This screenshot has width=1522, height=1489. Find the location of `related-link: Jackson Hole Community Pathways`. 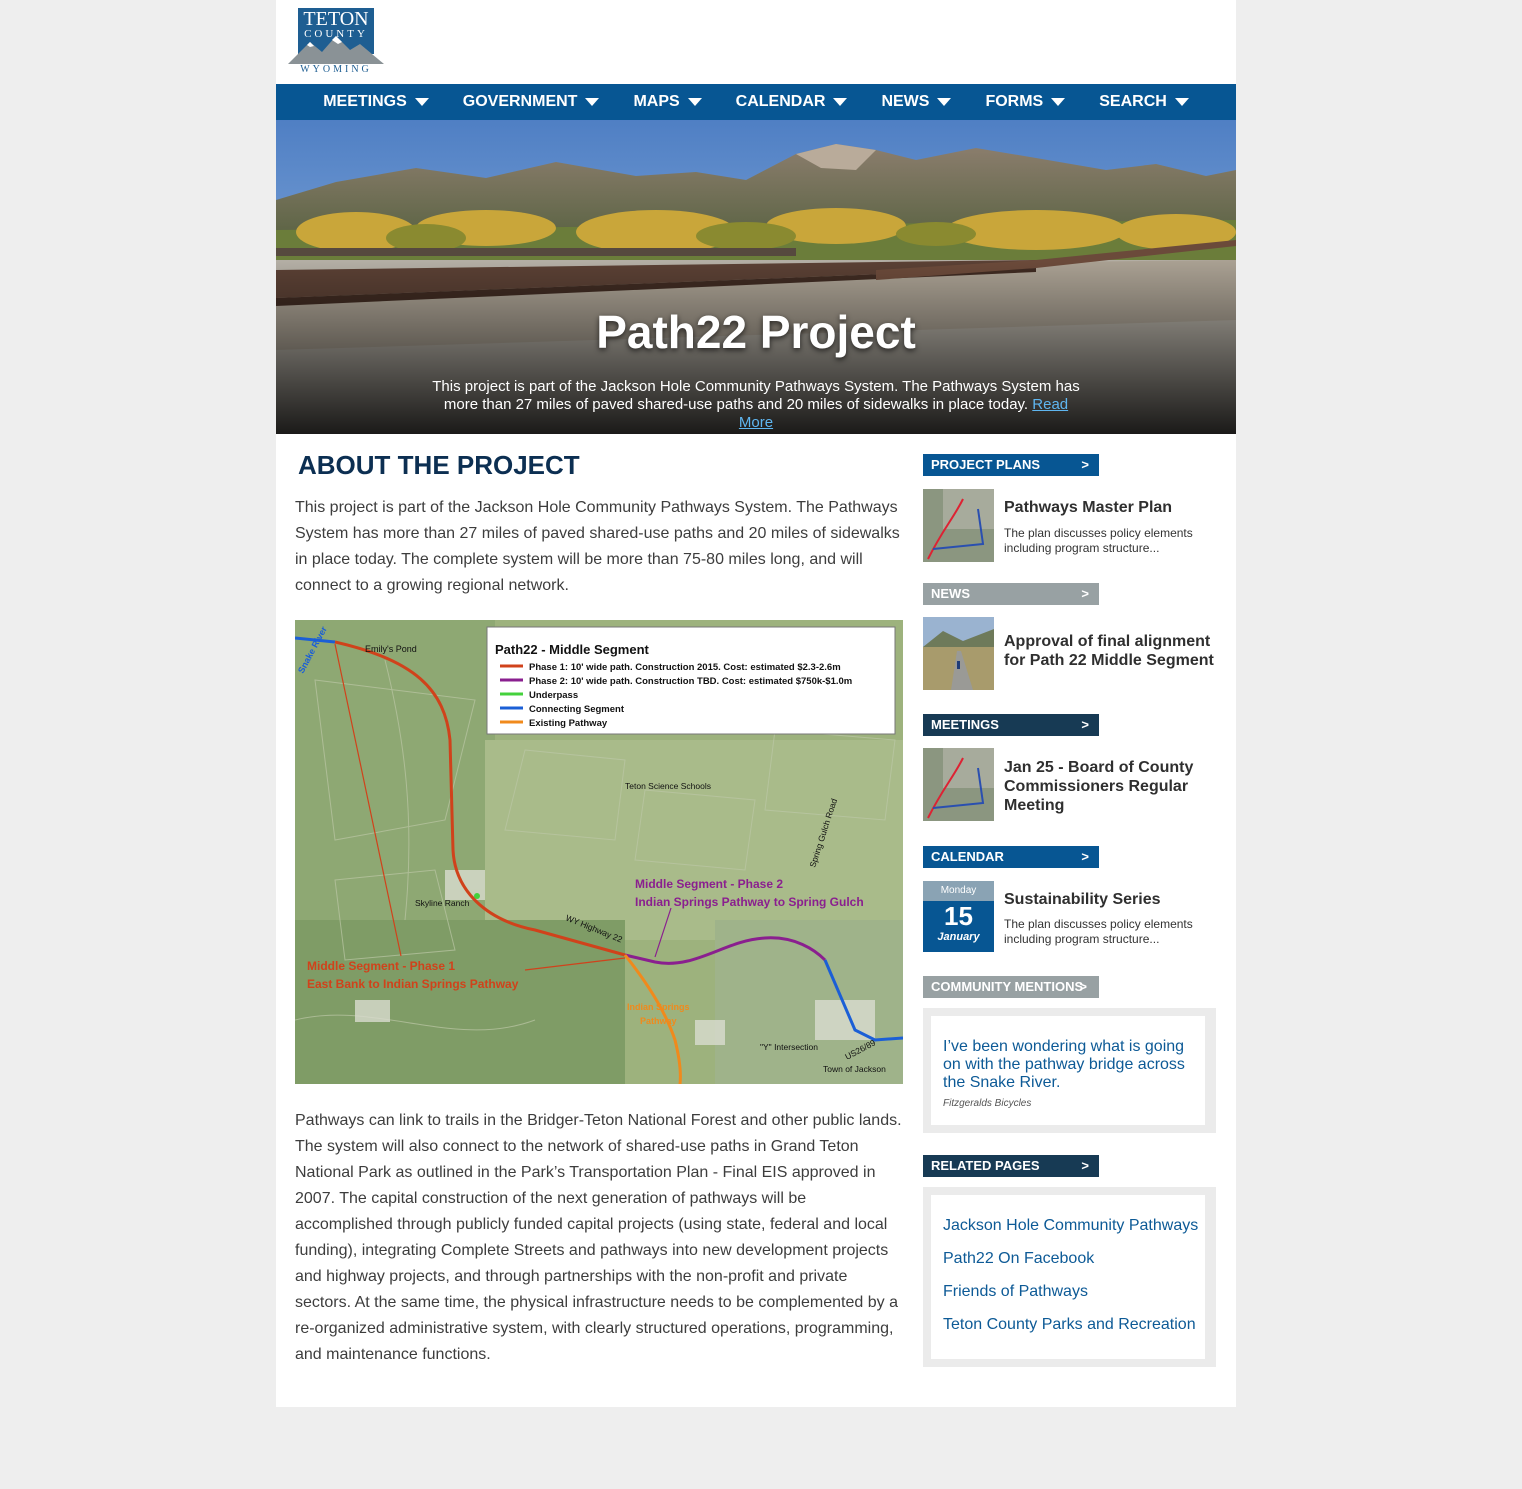

related-link: Jackson Hole Community Pathways is located at coordinates (1070, 1226).